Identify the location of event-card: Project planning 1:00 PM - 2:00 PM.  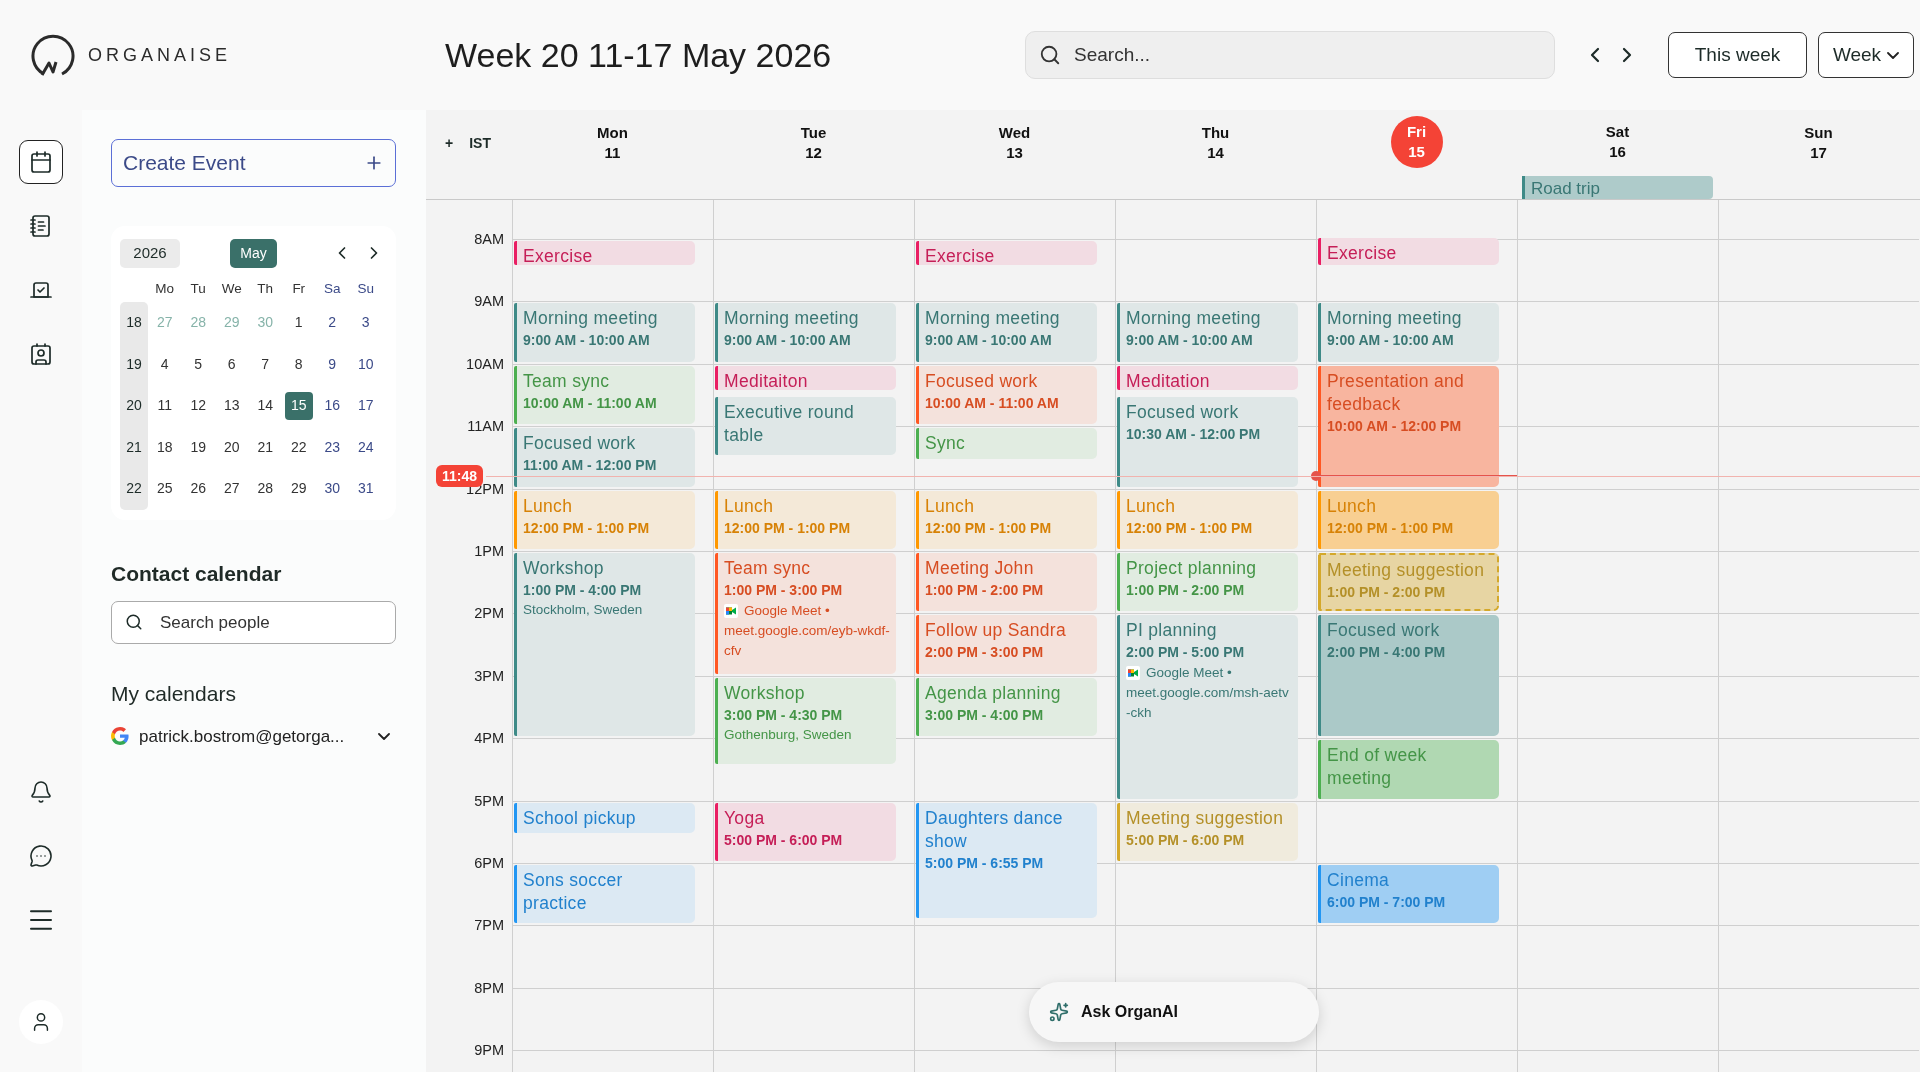
(1207, 582).